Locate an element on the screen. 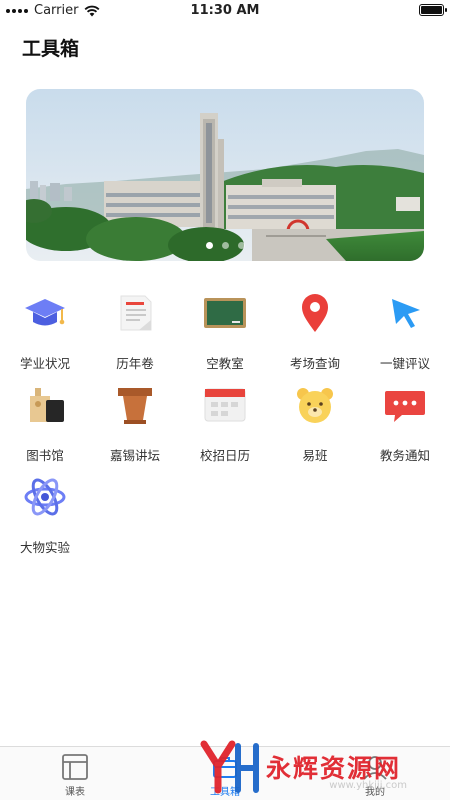 Image resolution: width=450 pixels, height=800 pixels. tool-physics-experiment: 大物实验 is located at coordinates (45, 514).